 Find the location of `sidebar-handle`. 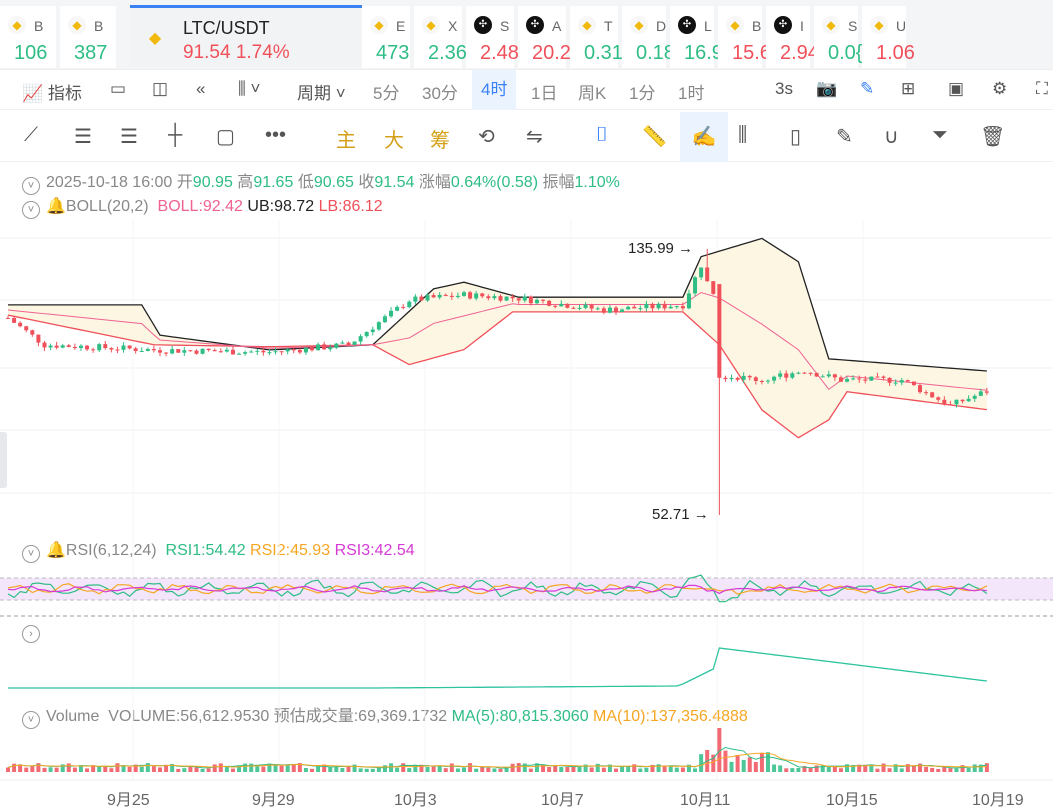

sidebar-handle is located at coordinates (3, 460).